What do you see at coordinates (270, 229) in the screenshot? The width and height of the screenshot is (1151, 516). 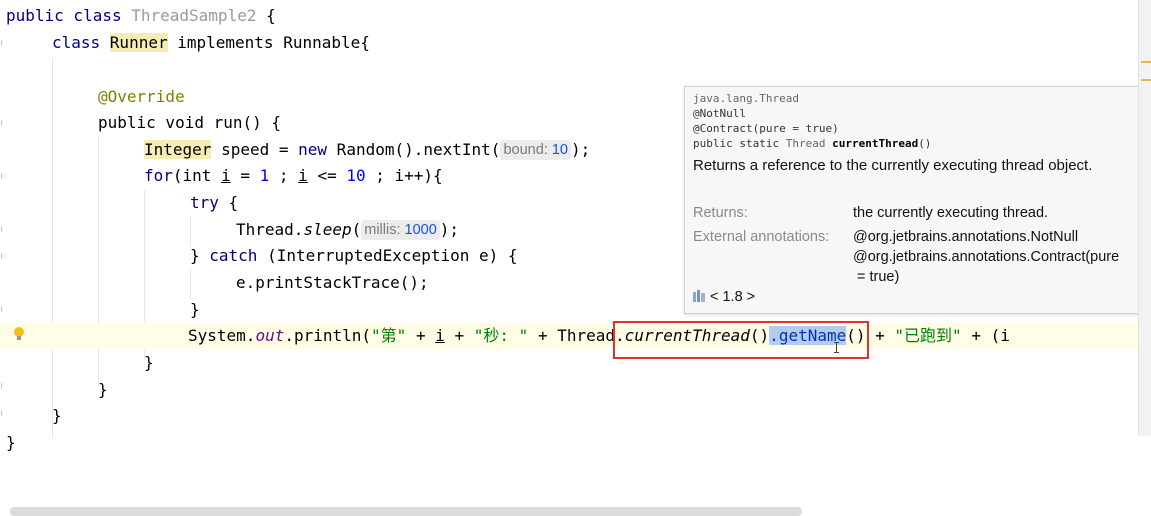 I see `code-text: Thread.` at bounding box center [270, 229].